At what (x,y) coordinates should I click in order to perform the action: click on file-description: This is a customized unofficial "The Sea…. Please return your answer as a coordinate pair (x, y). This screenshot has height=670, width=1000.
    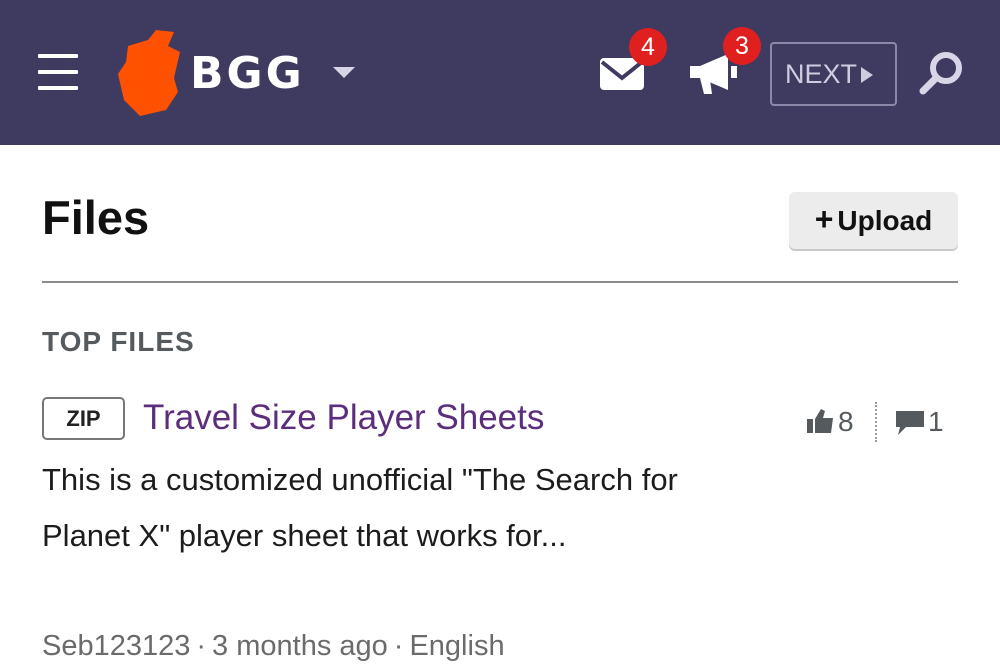
    Looking at the image, I should click on (360, 507).